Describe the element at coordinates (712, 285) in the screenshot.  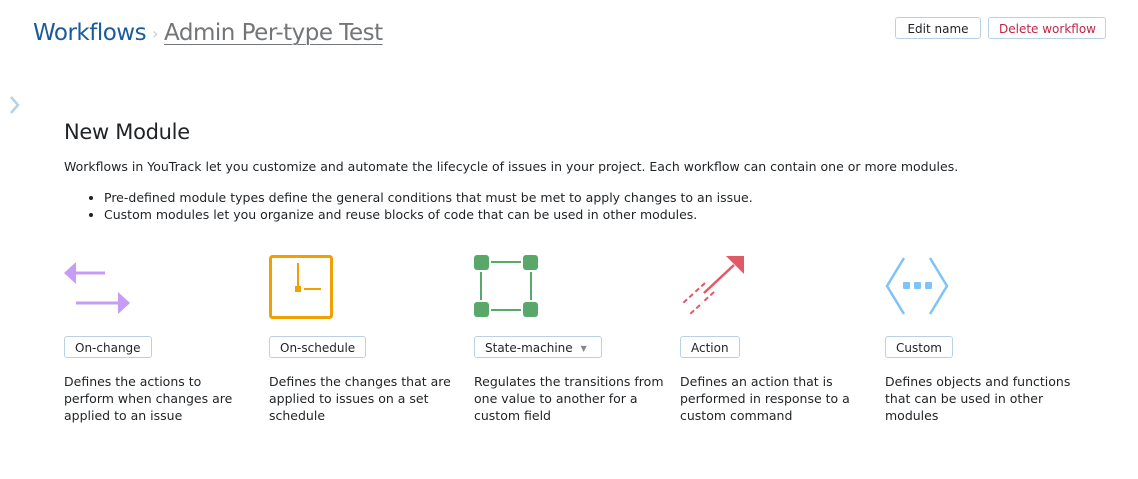
I see `action-arrow-icon` at that location.